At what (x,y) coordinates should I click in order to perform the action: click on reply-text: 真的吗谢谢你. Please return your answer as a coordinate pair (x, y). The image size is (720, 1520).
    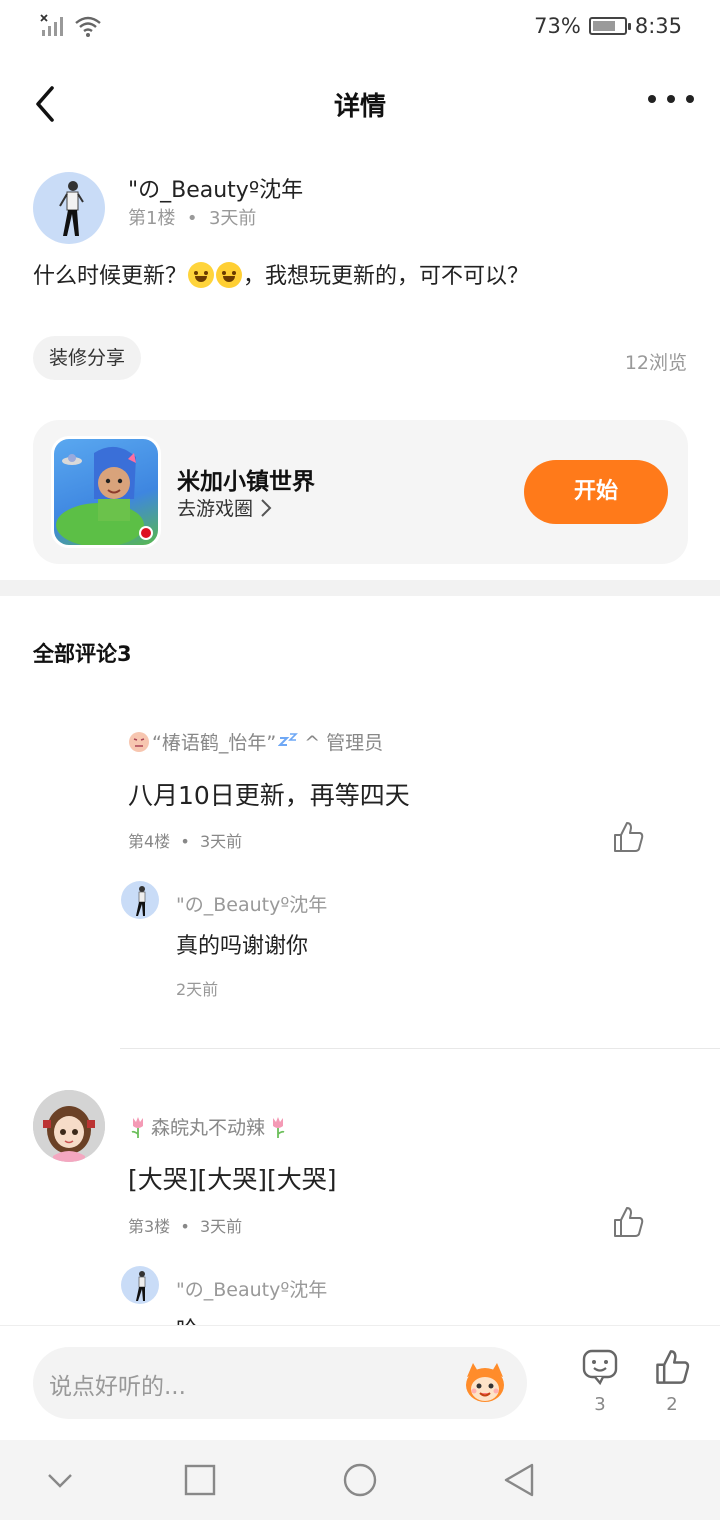
    Looking at the image, I should click on (242, 946).